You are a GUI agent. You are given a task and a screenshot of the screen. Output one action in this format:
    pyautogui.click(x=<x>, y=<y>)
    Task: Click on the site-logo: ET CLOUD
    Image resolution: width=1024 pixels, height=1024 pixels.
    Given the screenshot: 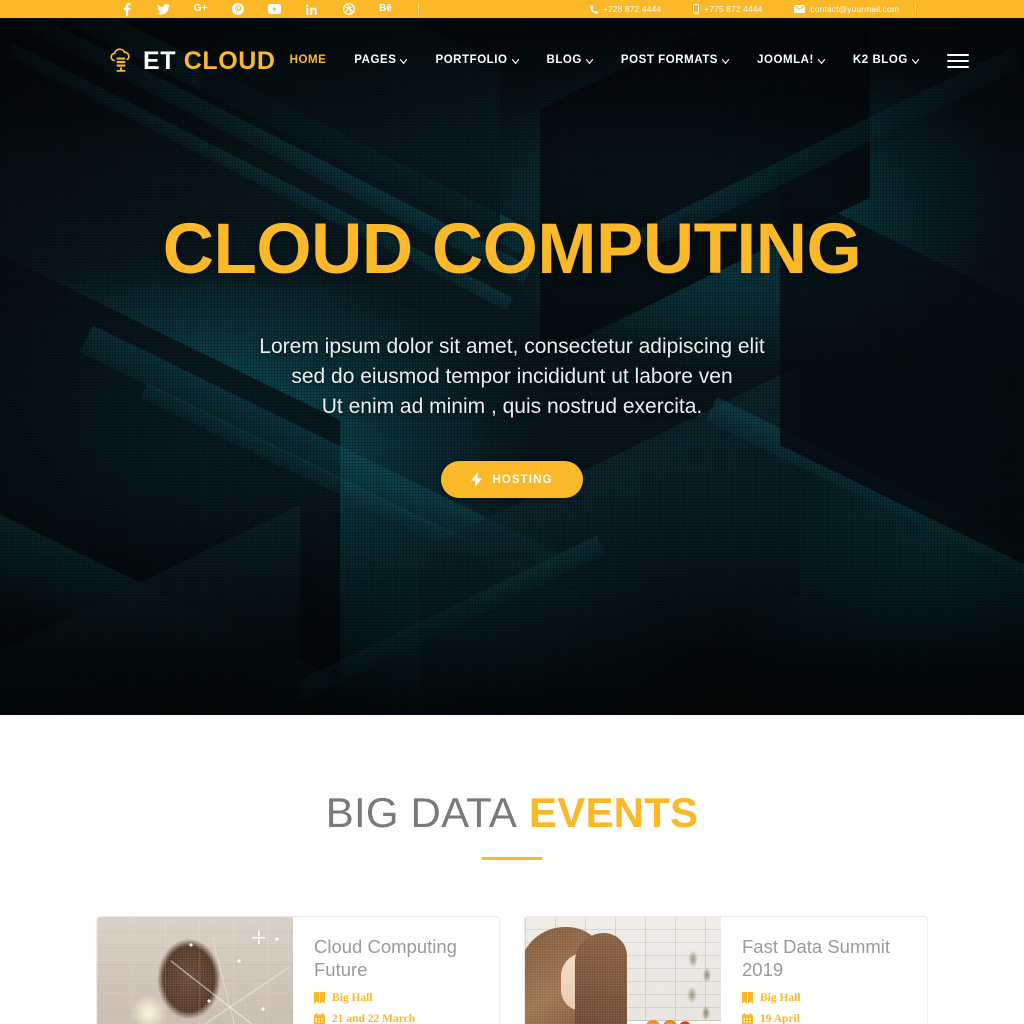 What is the action you would take?
    pyautogui.click(x=192, y=61)
    